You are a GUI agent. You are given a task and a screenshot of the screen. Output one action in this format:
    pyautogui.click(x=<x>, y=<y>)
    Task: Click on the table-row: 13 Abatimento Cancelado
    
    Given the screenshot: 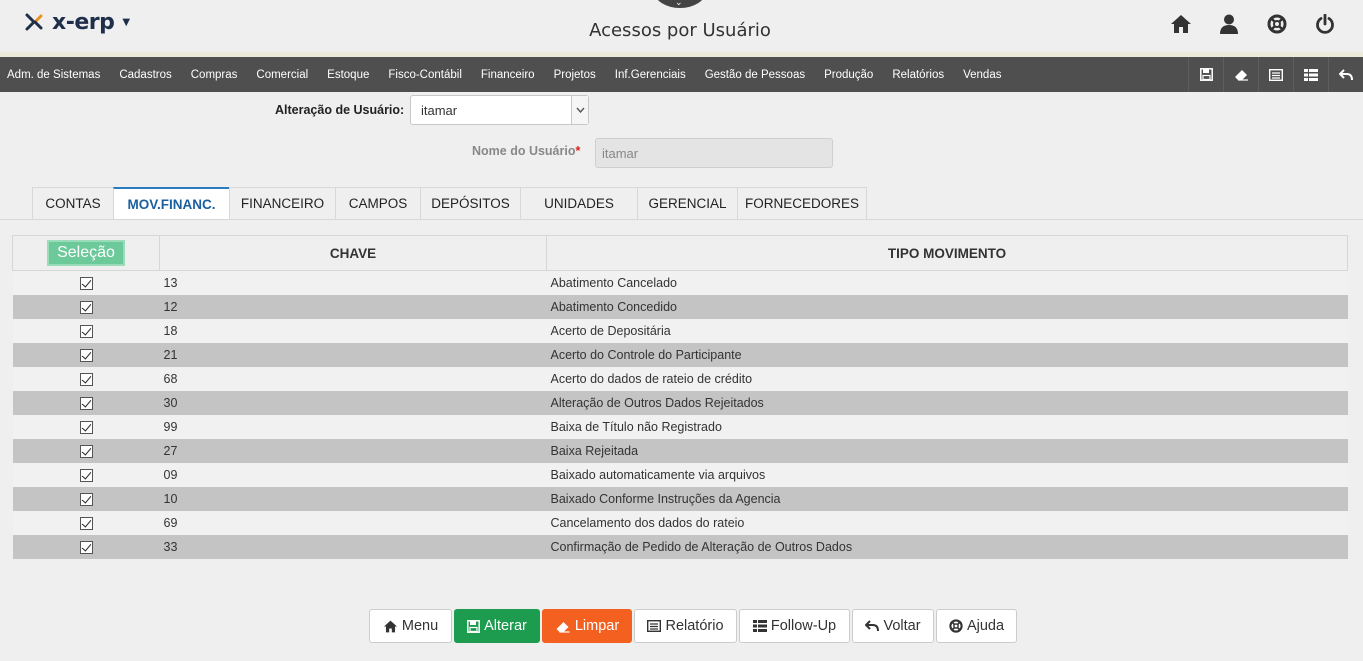 What is the action you would take?
    pyautogui.click(x=680, y=282)
    